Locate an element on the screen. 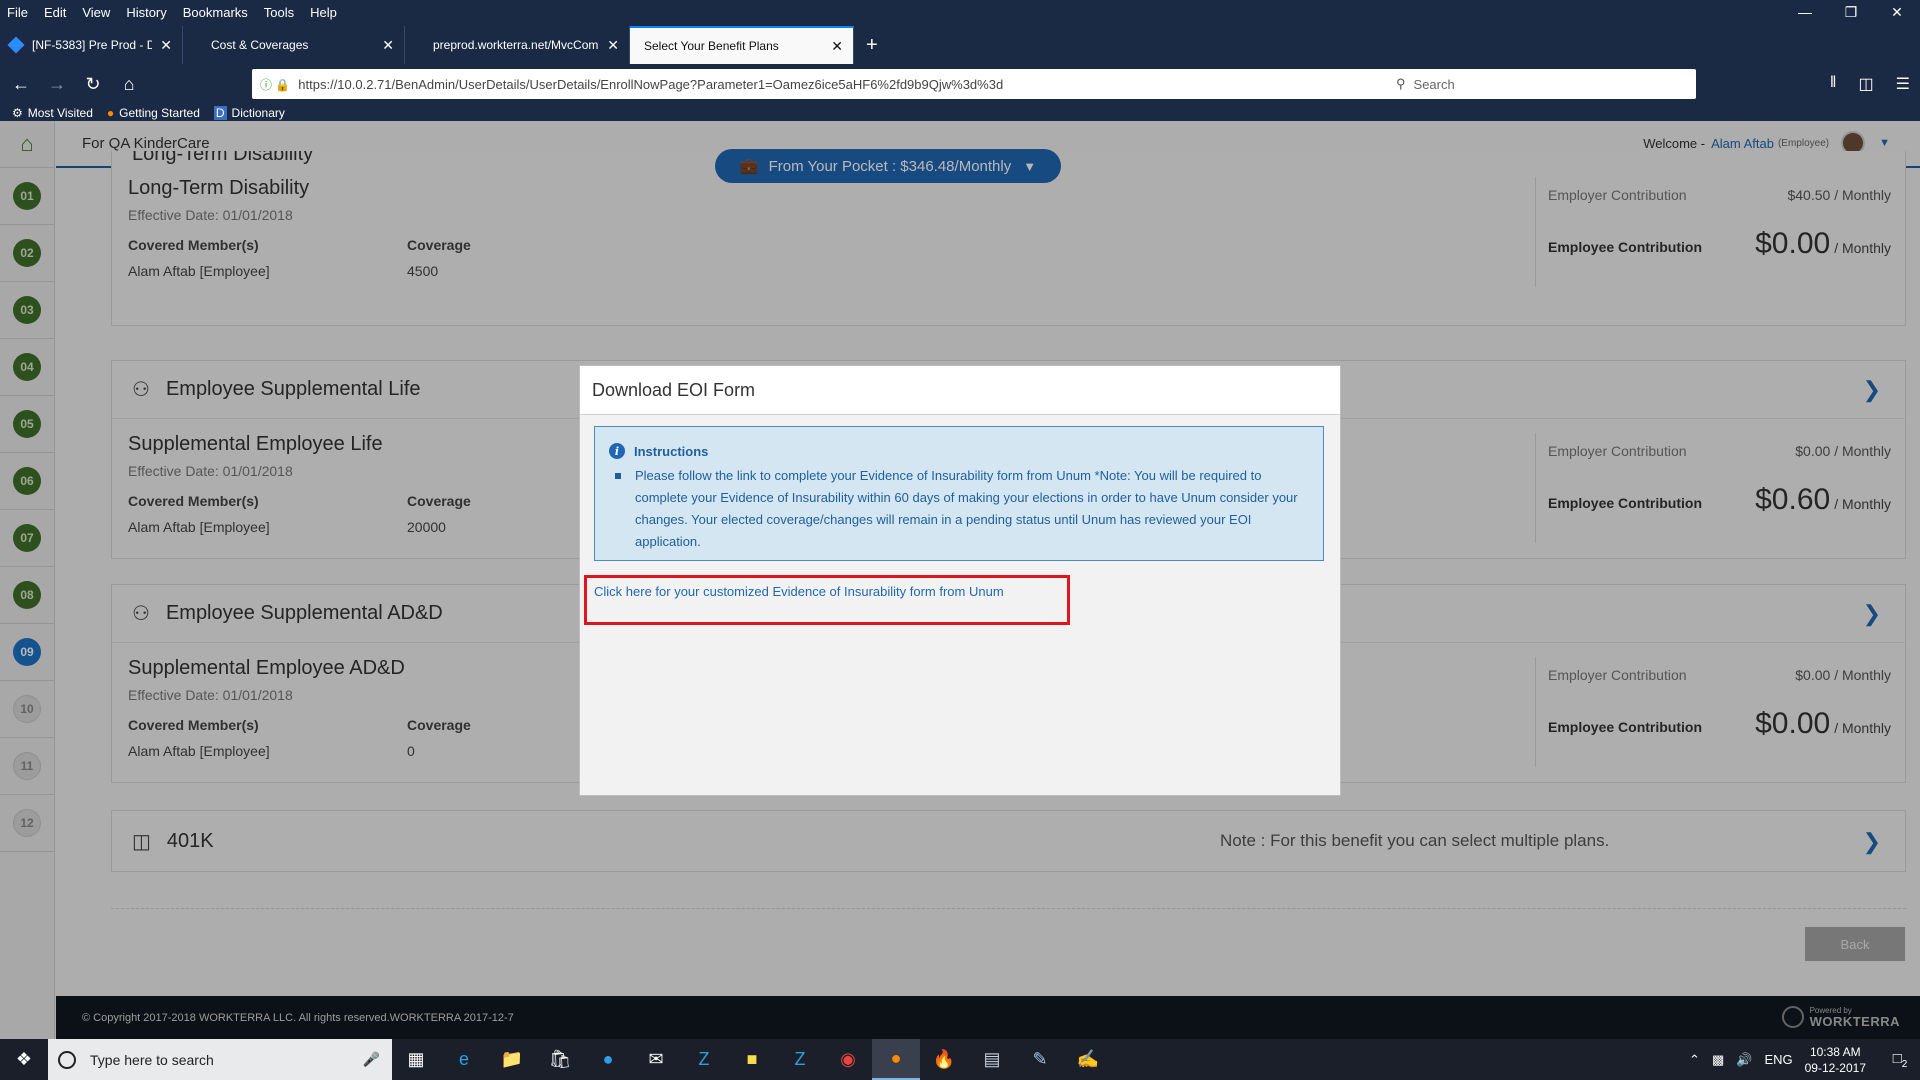  bookmark-dictionary: D Dictionary is located at coordinates (249, 112).